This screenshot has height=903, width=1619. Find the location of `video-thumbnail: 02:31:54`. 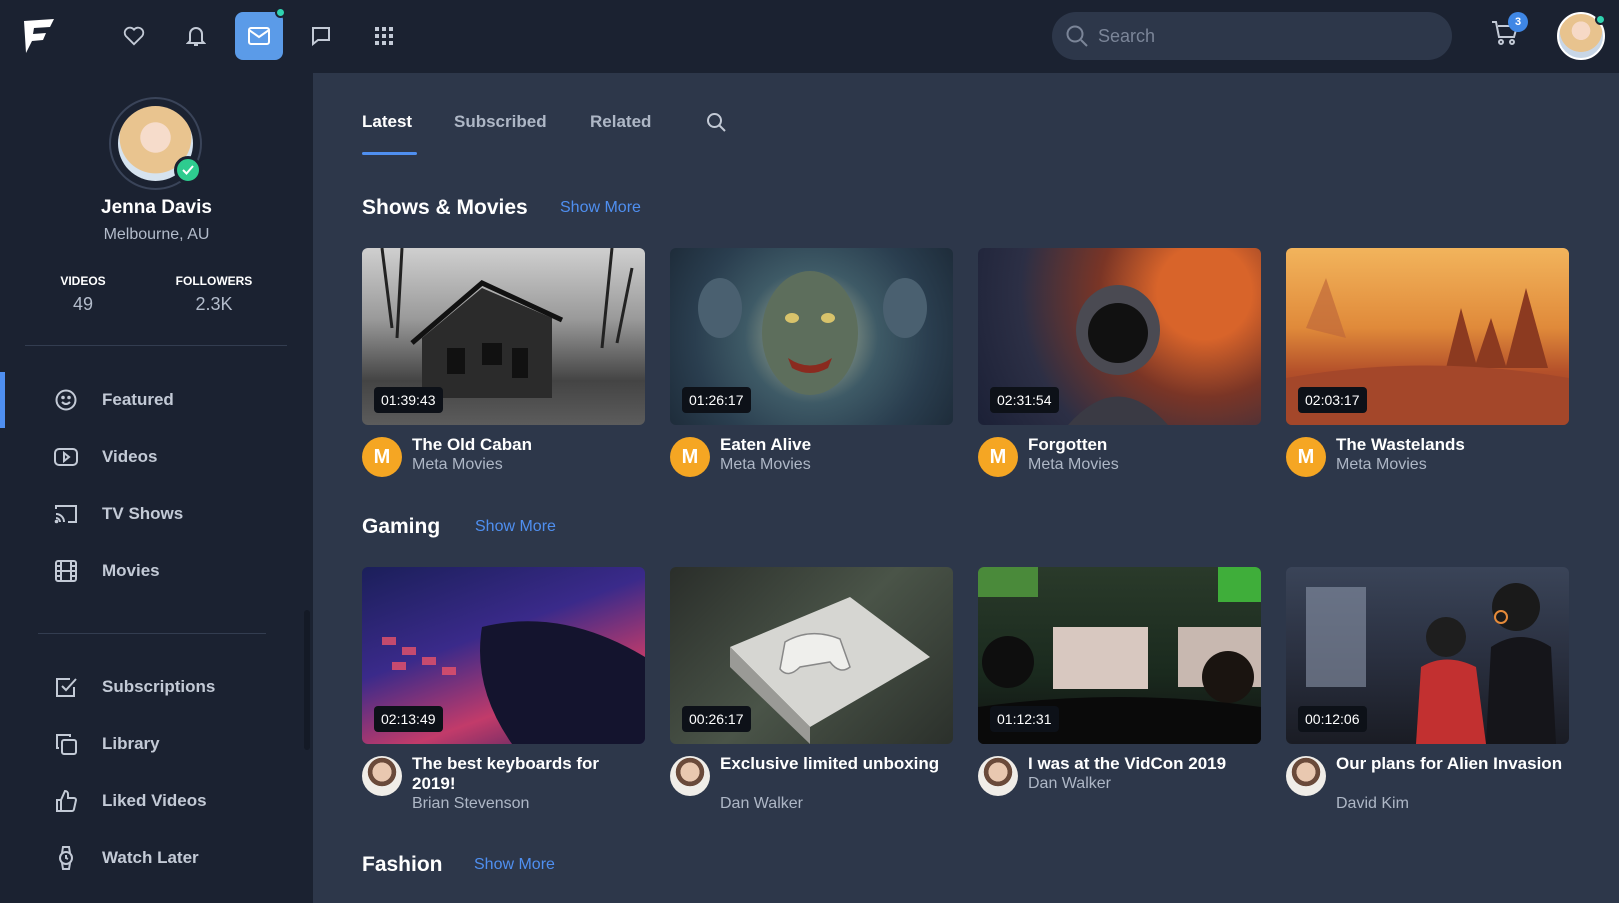

video-thumbnail: 02:31:54 is located at coordinates (1119, 336).